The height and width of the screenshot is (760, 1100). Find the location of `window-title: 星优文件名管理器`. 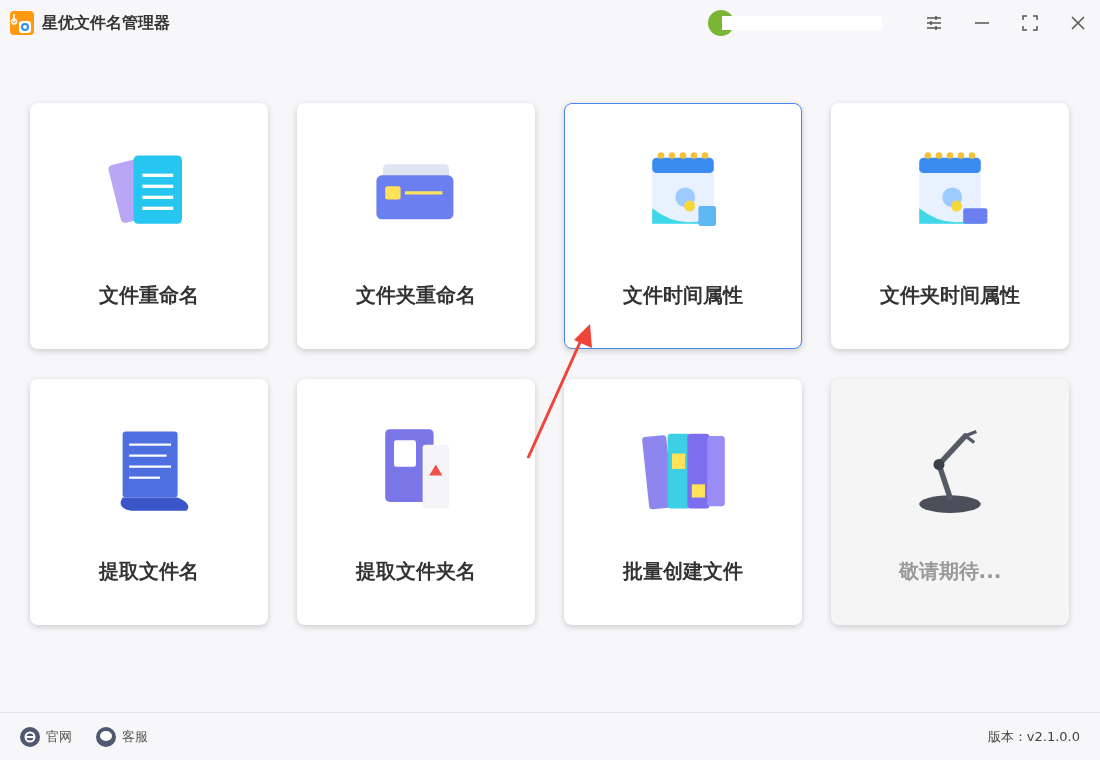

window-title: 星优文件名管理器 is located at coordinates (106, 23).